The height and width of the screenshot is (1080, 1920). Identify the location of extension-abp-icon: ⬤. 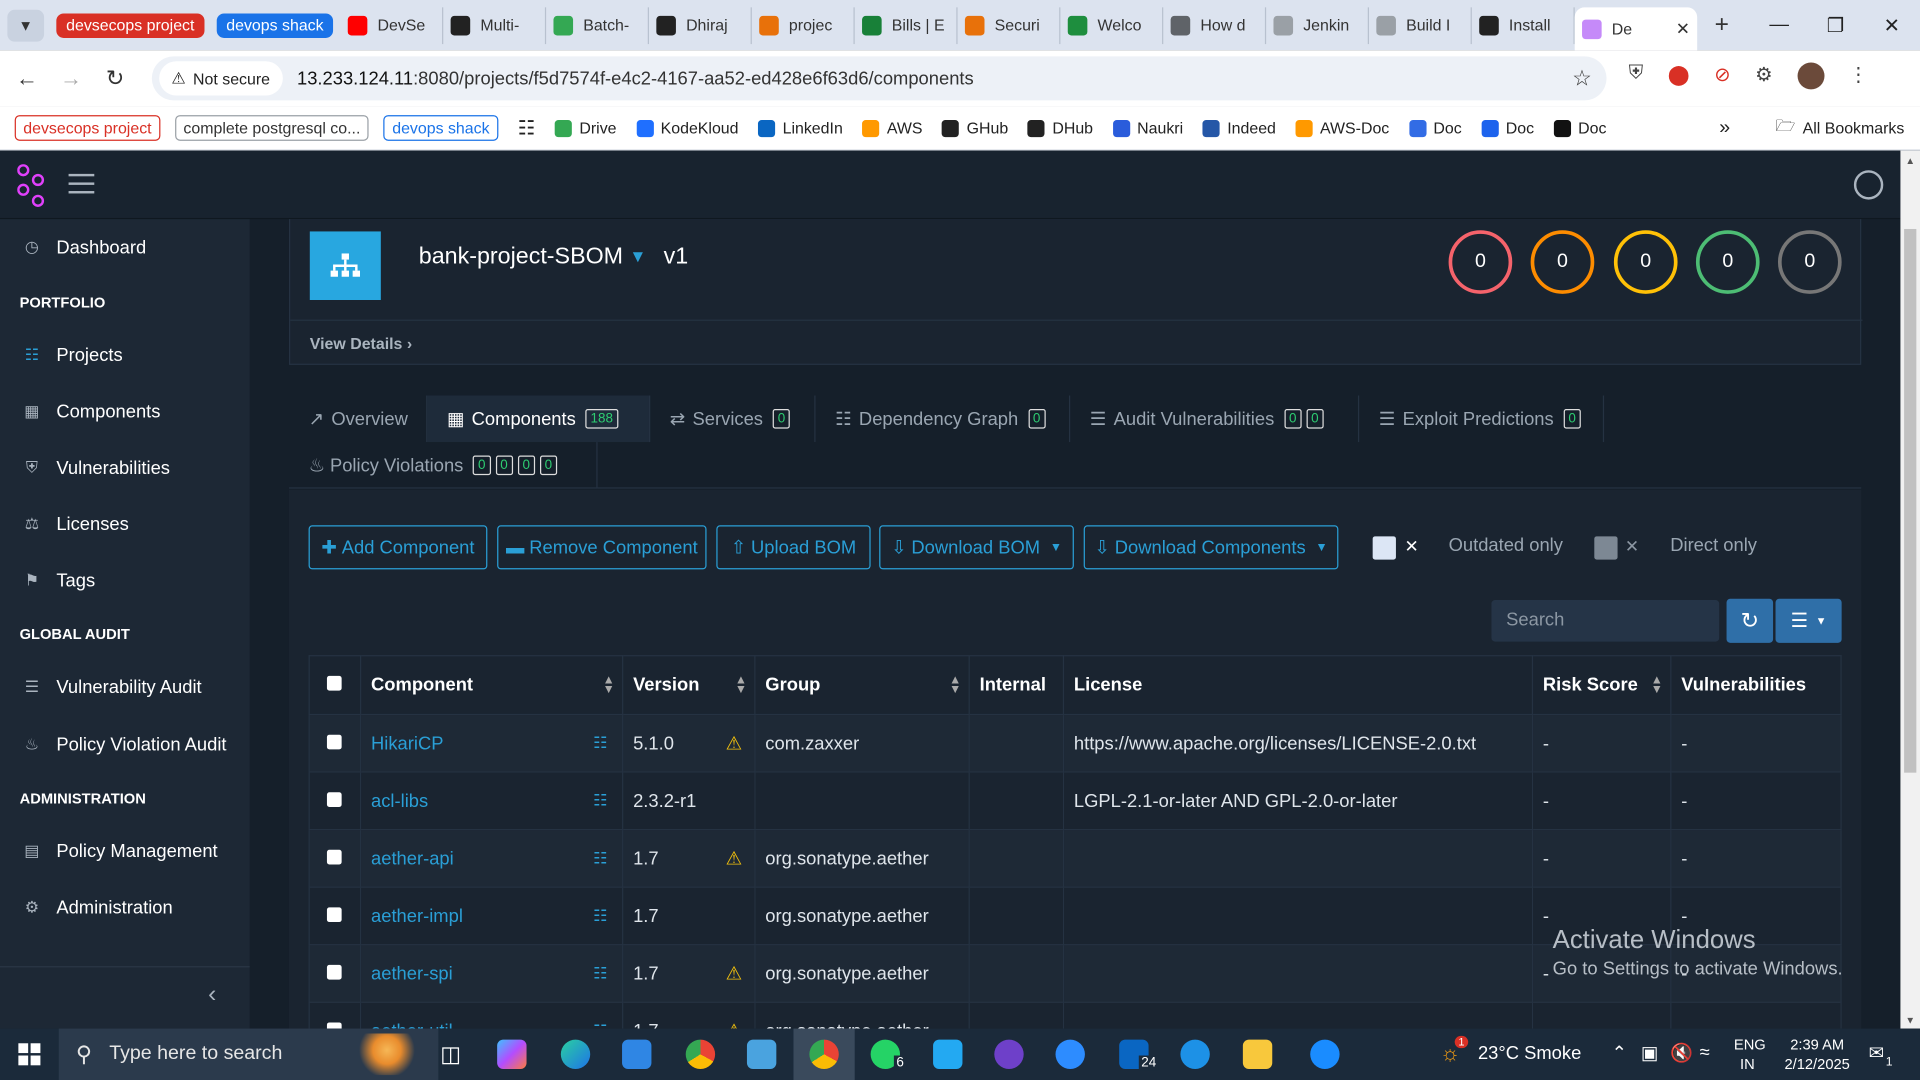
(1679, 75).